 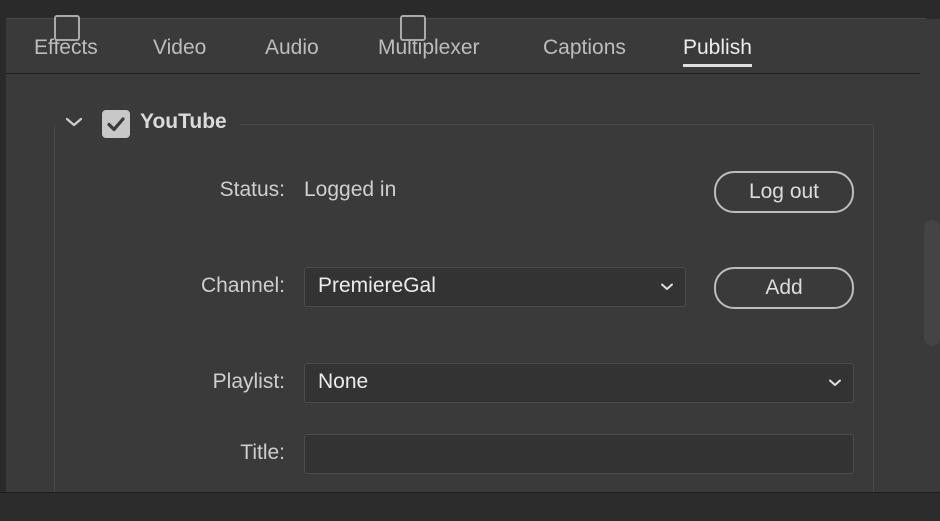 I want to click on tab-captions: Captions, so click(x=584, y=48).